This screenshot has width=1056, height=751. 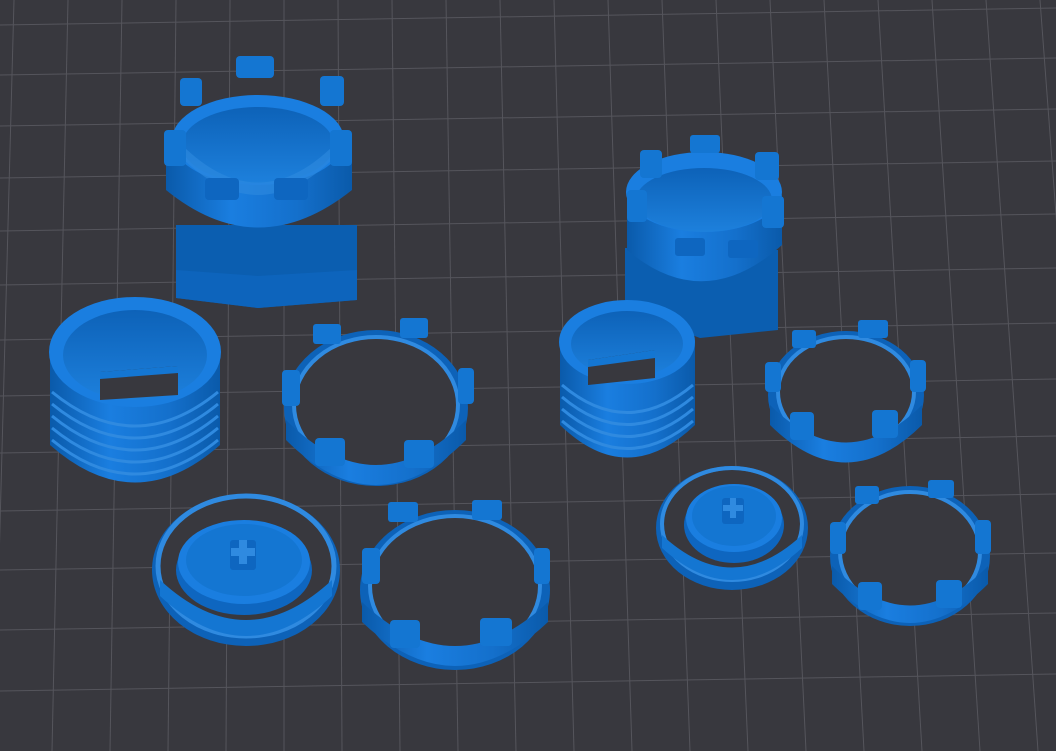 I want to click on large-castellated-ring-upper, so click(x=378, y=402).